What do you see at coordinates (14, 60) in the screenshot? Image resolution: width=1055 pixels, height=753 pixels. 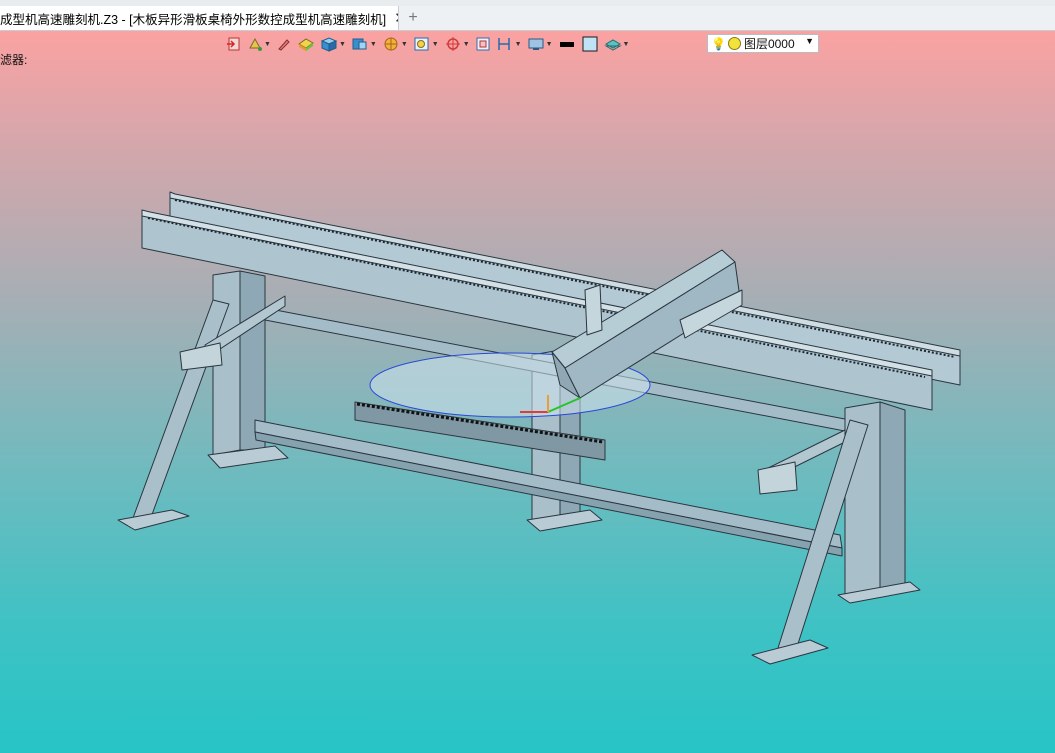 I see `selection-filter-label: 滤器:` at bounding box center [14, 60].